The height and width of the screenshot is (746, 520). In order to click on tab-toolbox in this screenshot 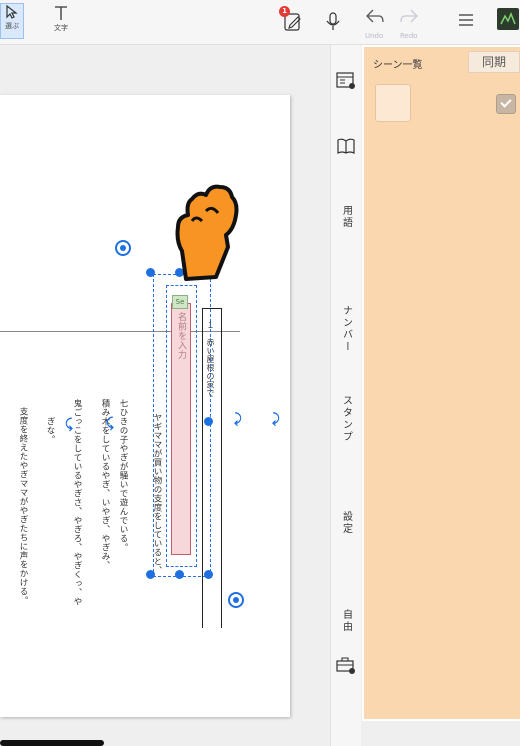, I will do `click(346, 665)`.